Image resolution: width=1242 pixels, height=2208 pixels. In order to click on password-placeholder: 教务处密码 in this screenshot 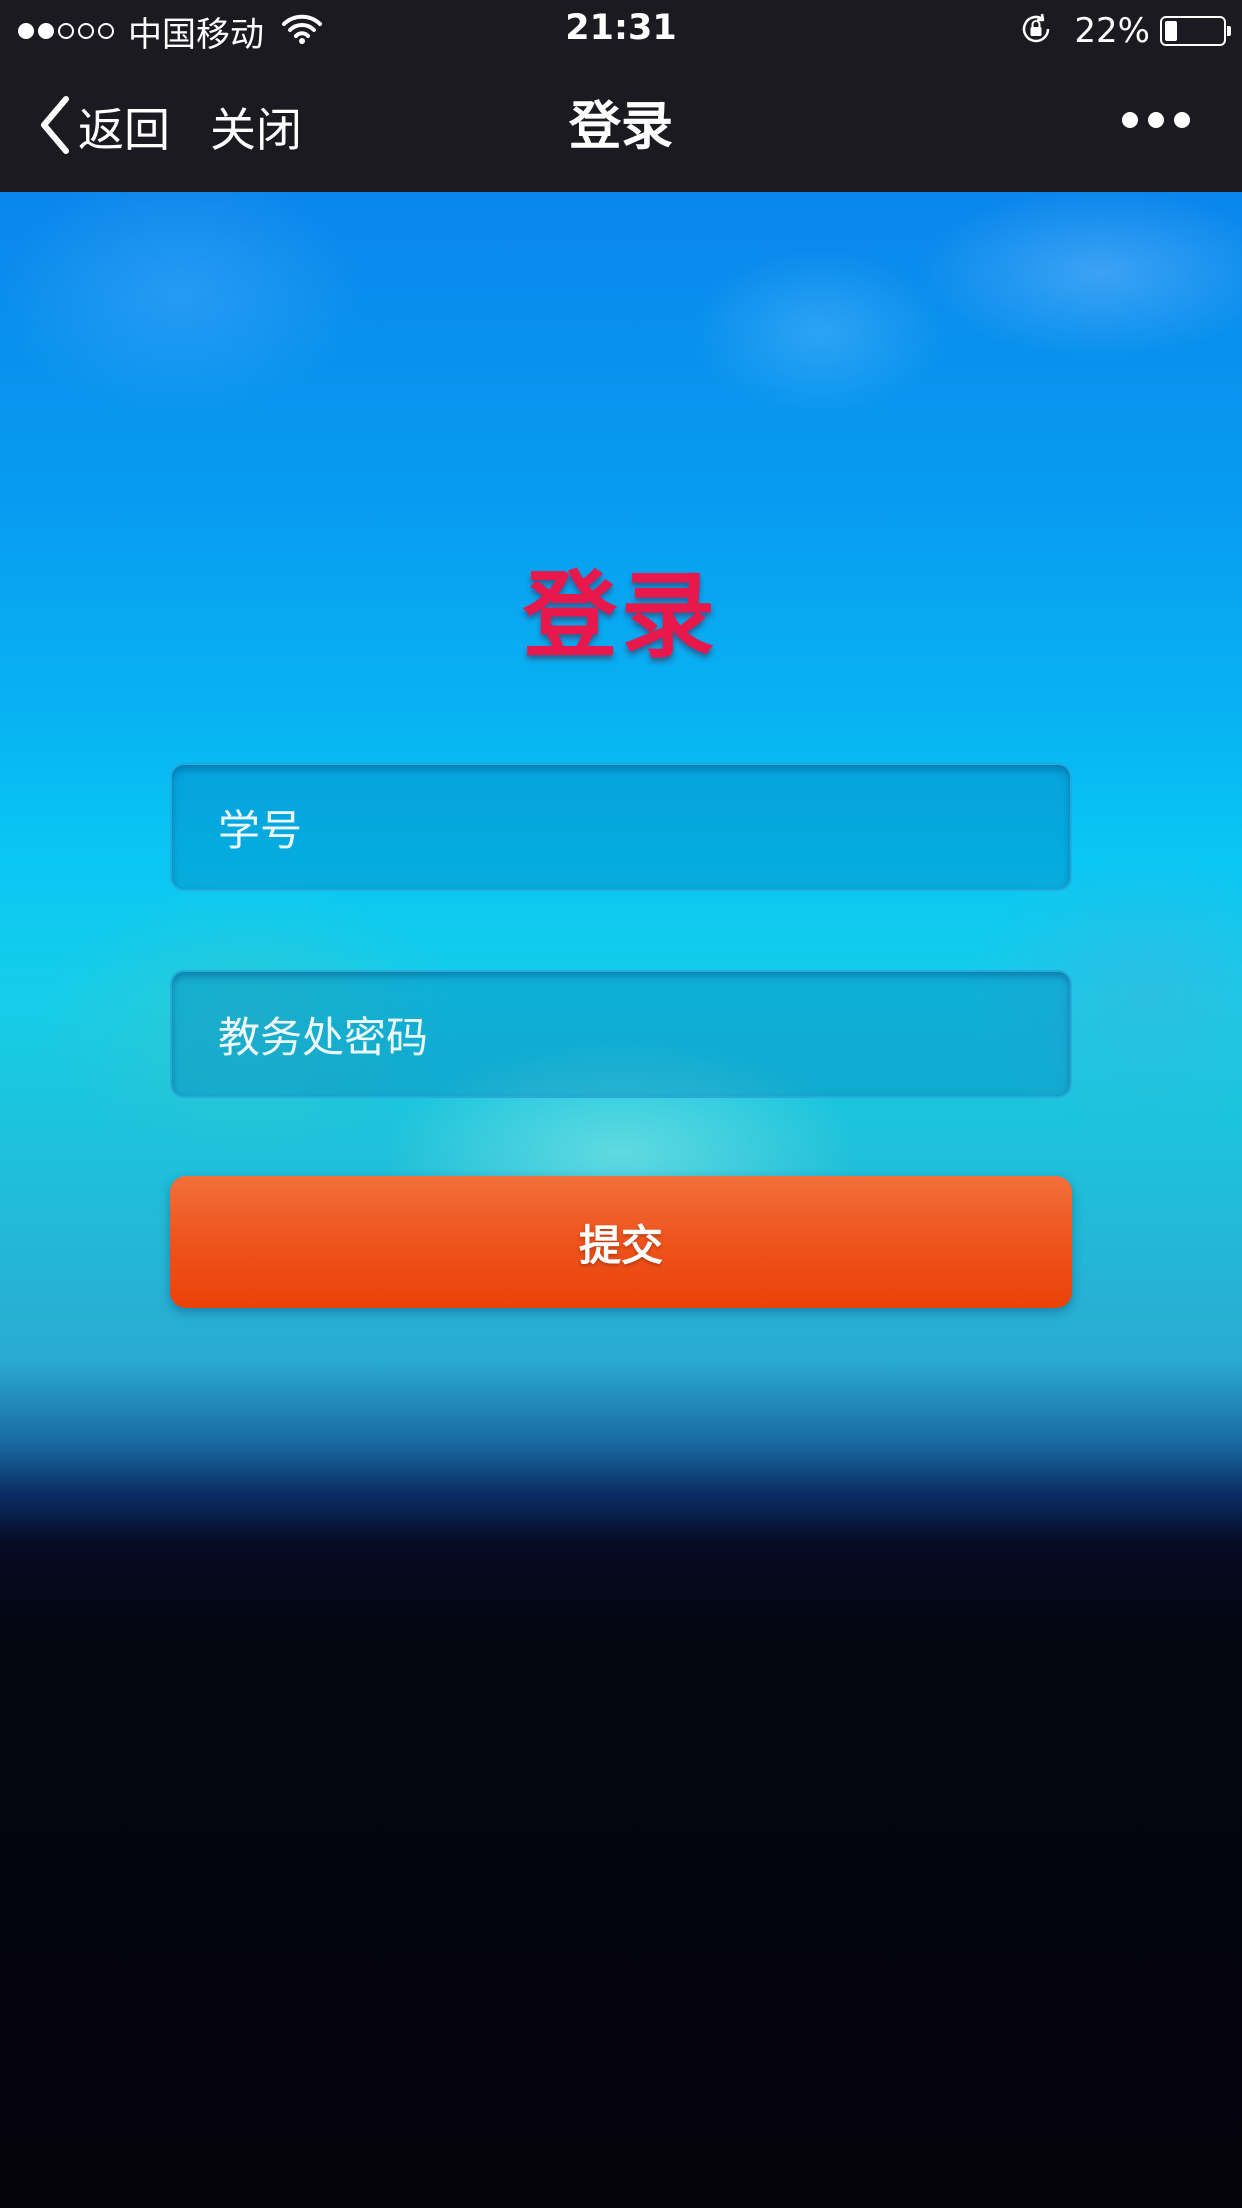, I will do `click(323, 1037)`.